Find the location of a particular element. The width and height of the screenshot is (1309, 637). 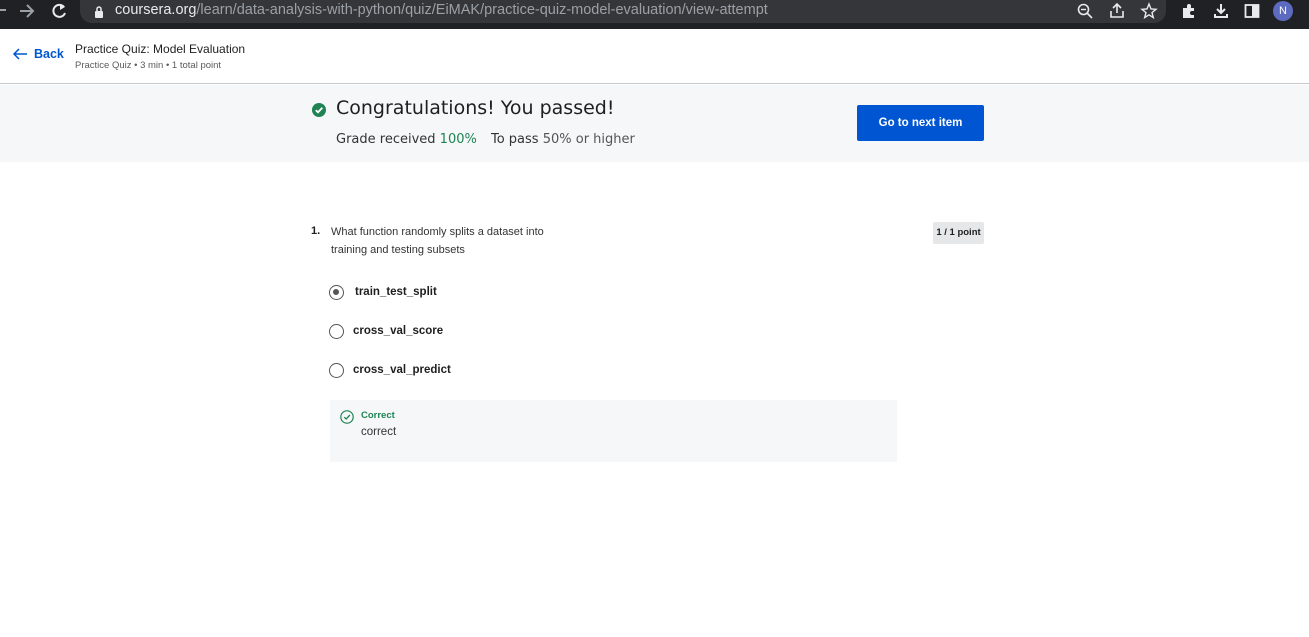

arrow-left-icon is located at coordinates (19, 54).